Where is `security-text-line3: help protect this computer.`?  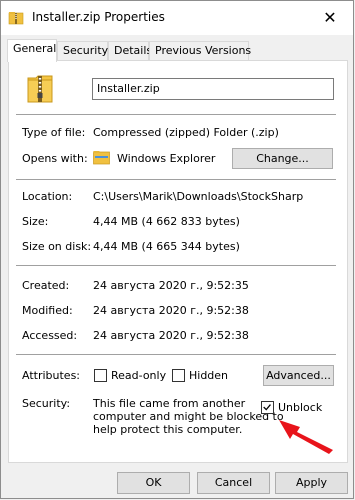
security-text-line3: help protect this computer. is located at coordinates (168, 429).